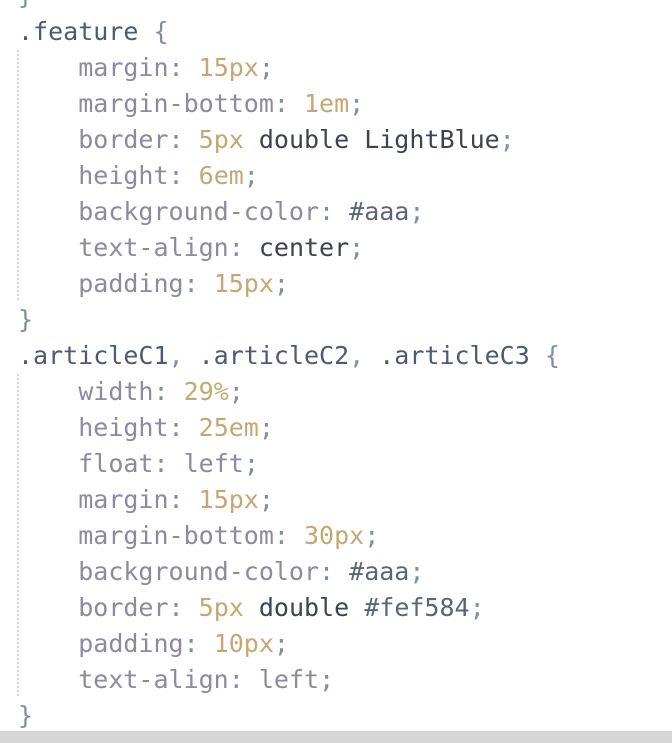  I want to click on code-line: float: left;, so click(138, 464).